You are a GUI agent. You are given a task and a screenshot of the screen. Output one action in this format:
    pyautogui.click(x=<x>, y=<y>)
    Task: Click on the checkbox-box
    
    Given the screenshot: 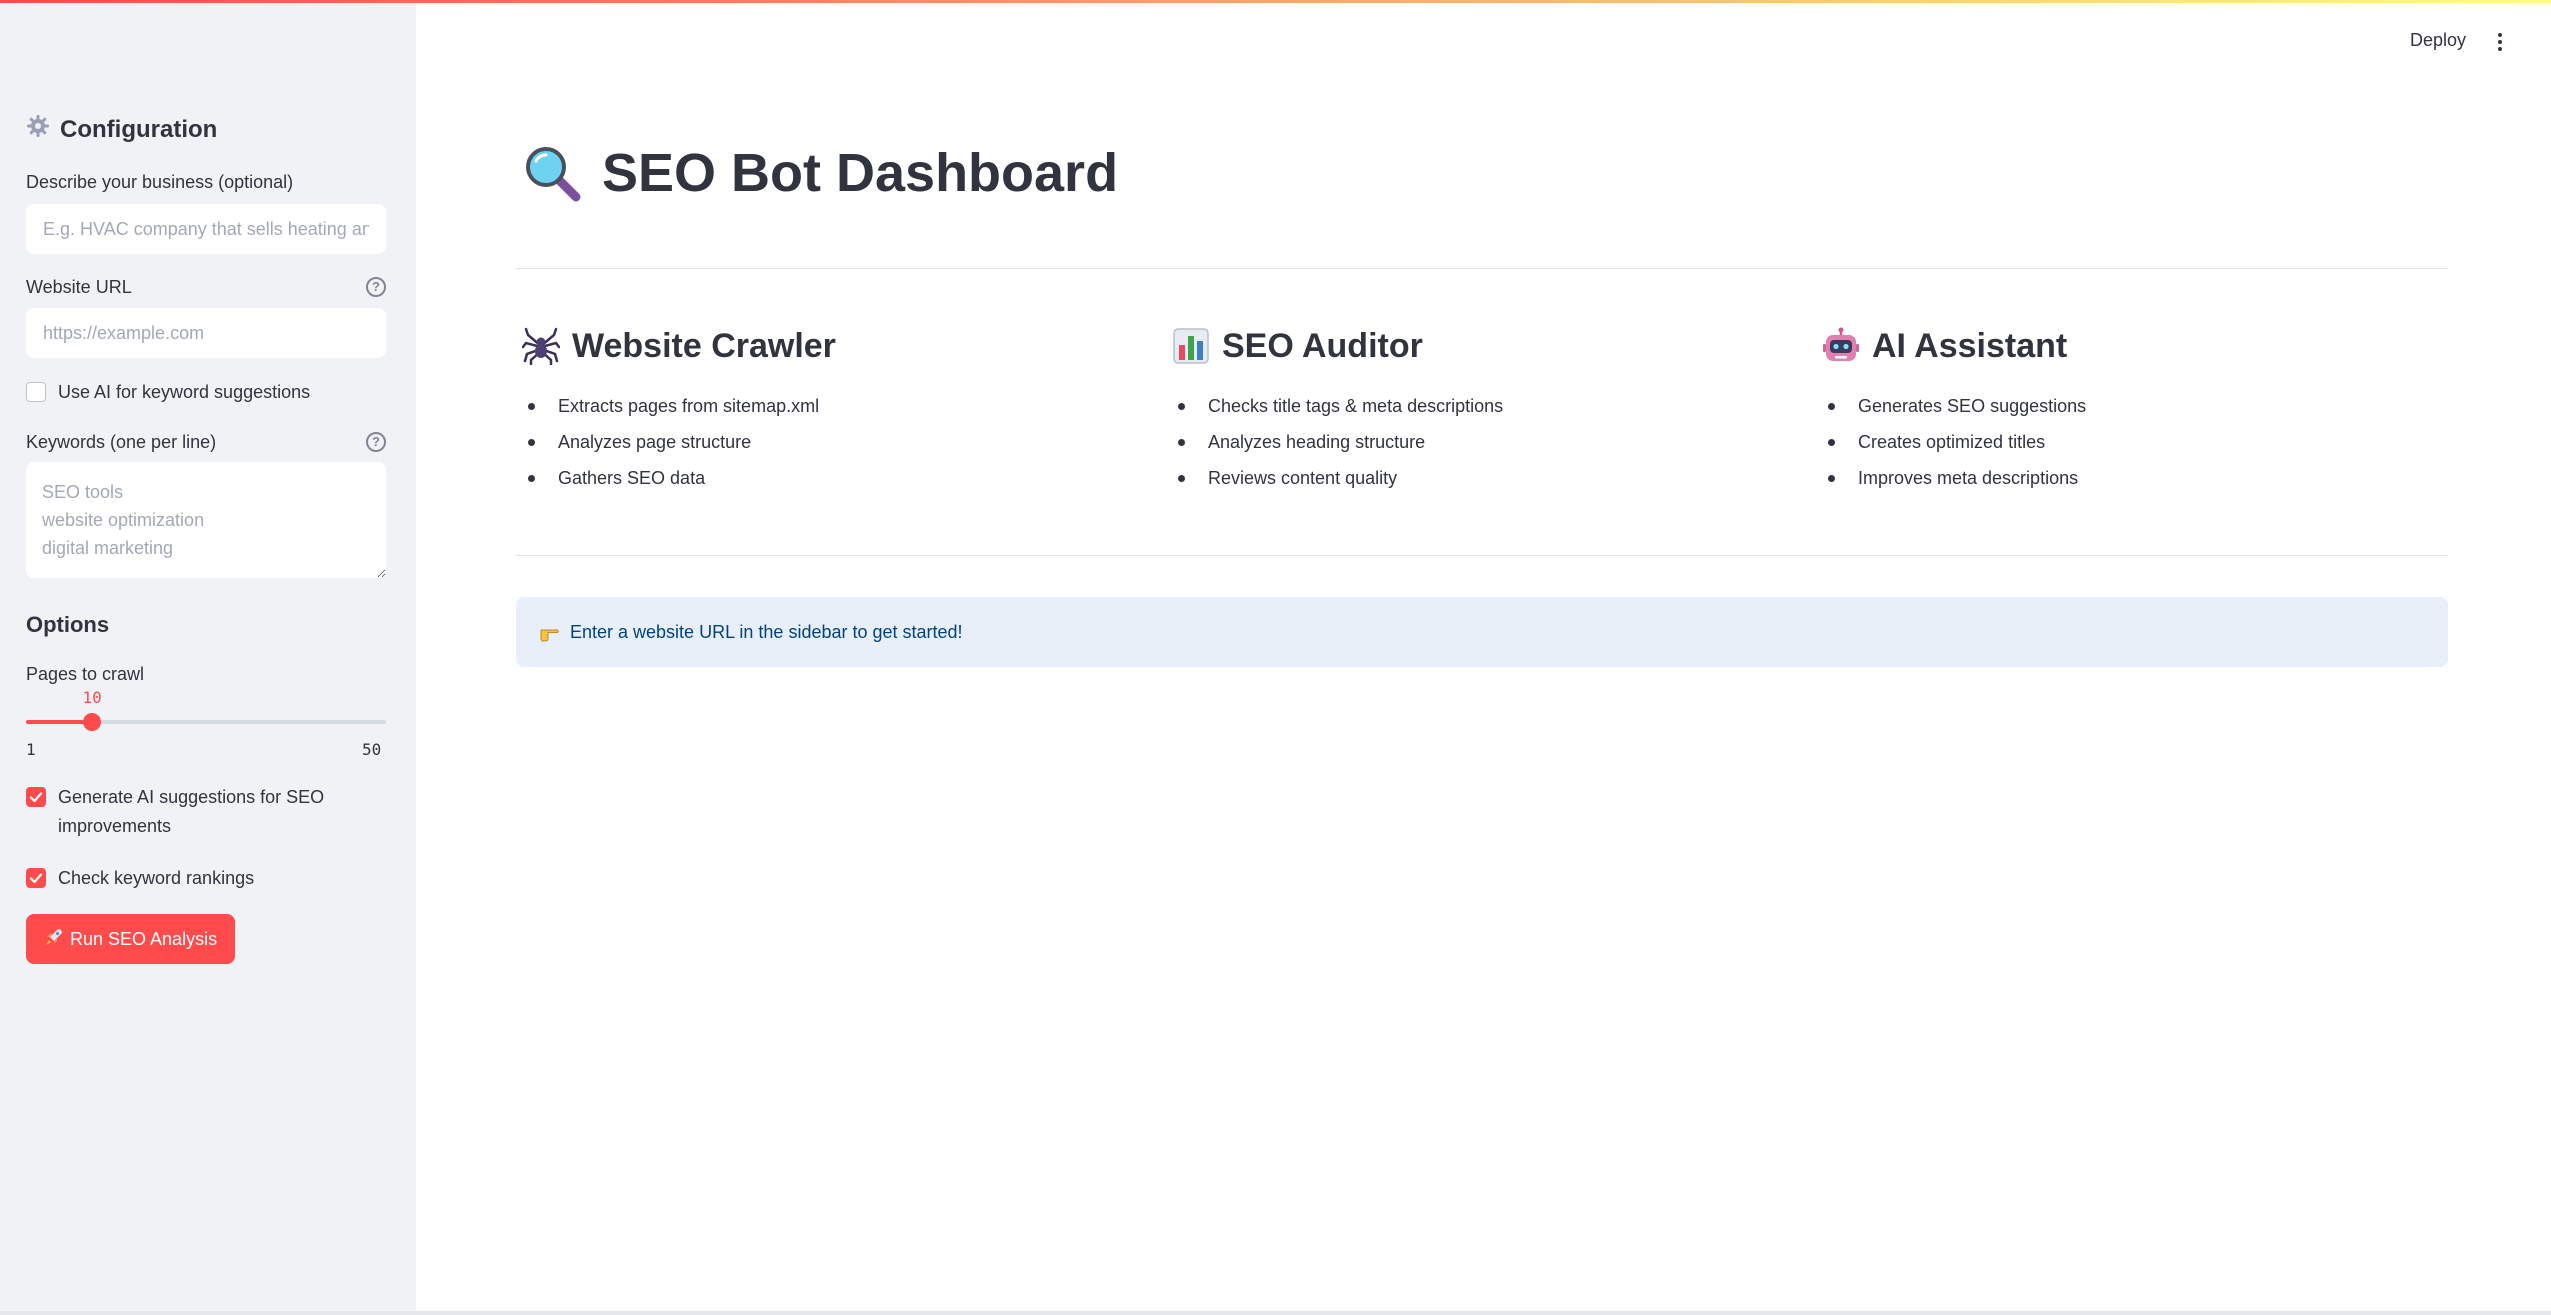 What is the action you would take?
    pyautogui.click(x=36, y=392)
    